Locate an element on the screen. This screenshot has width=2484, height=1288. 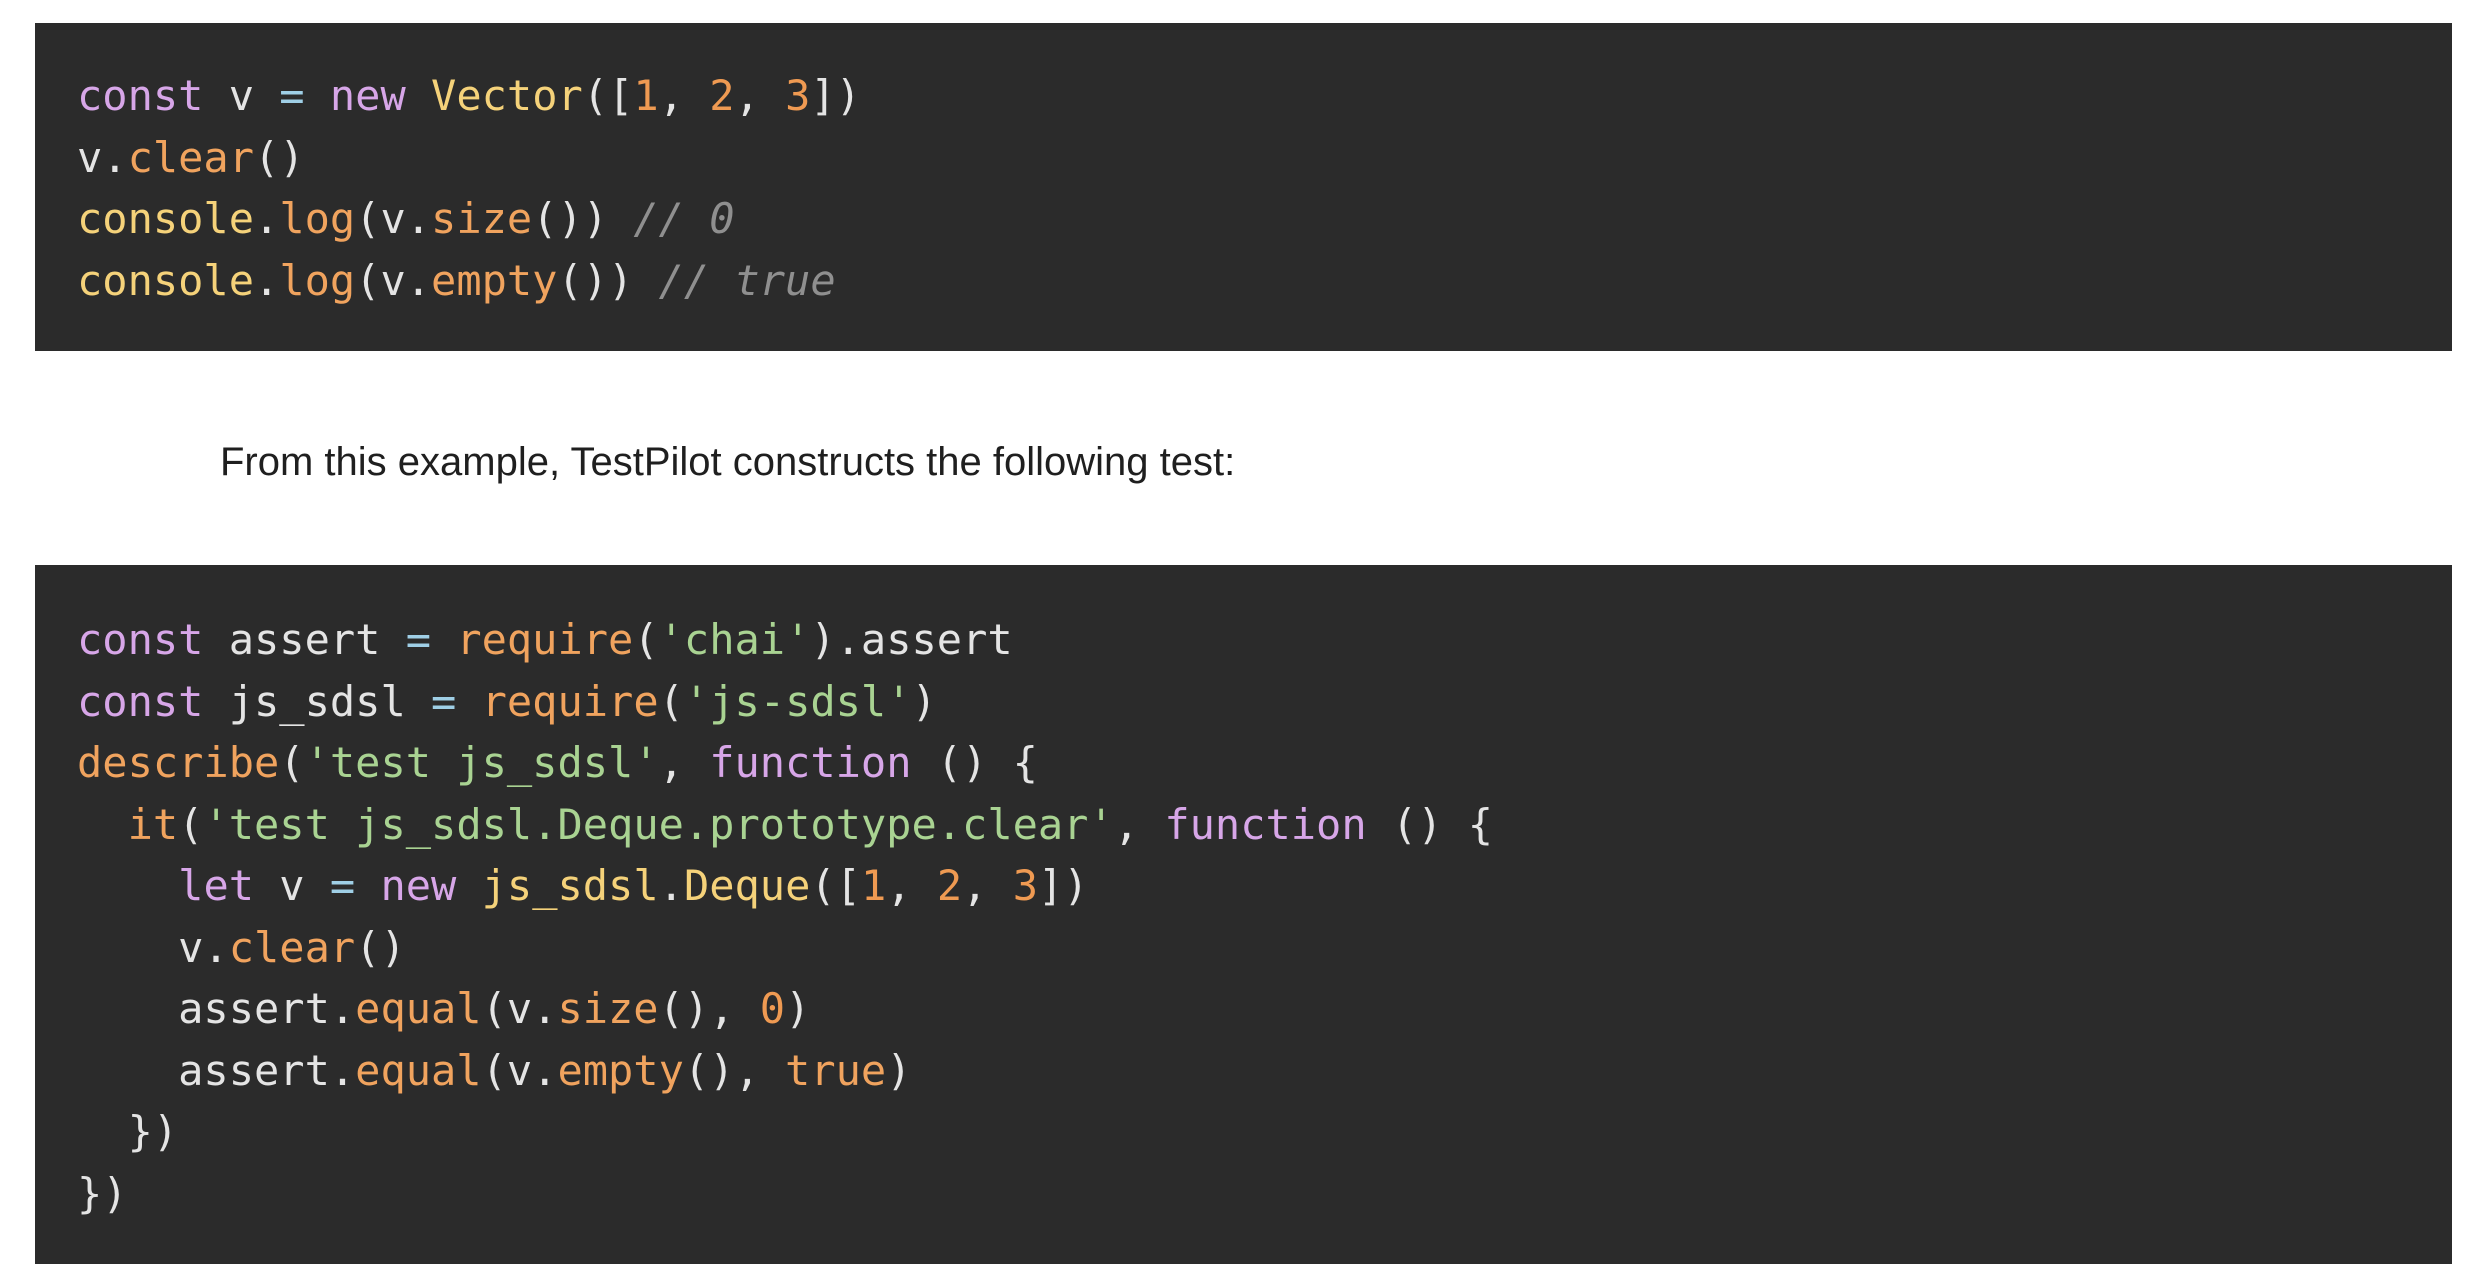
code-token-number: 2 is located at coordinates (949, 885).